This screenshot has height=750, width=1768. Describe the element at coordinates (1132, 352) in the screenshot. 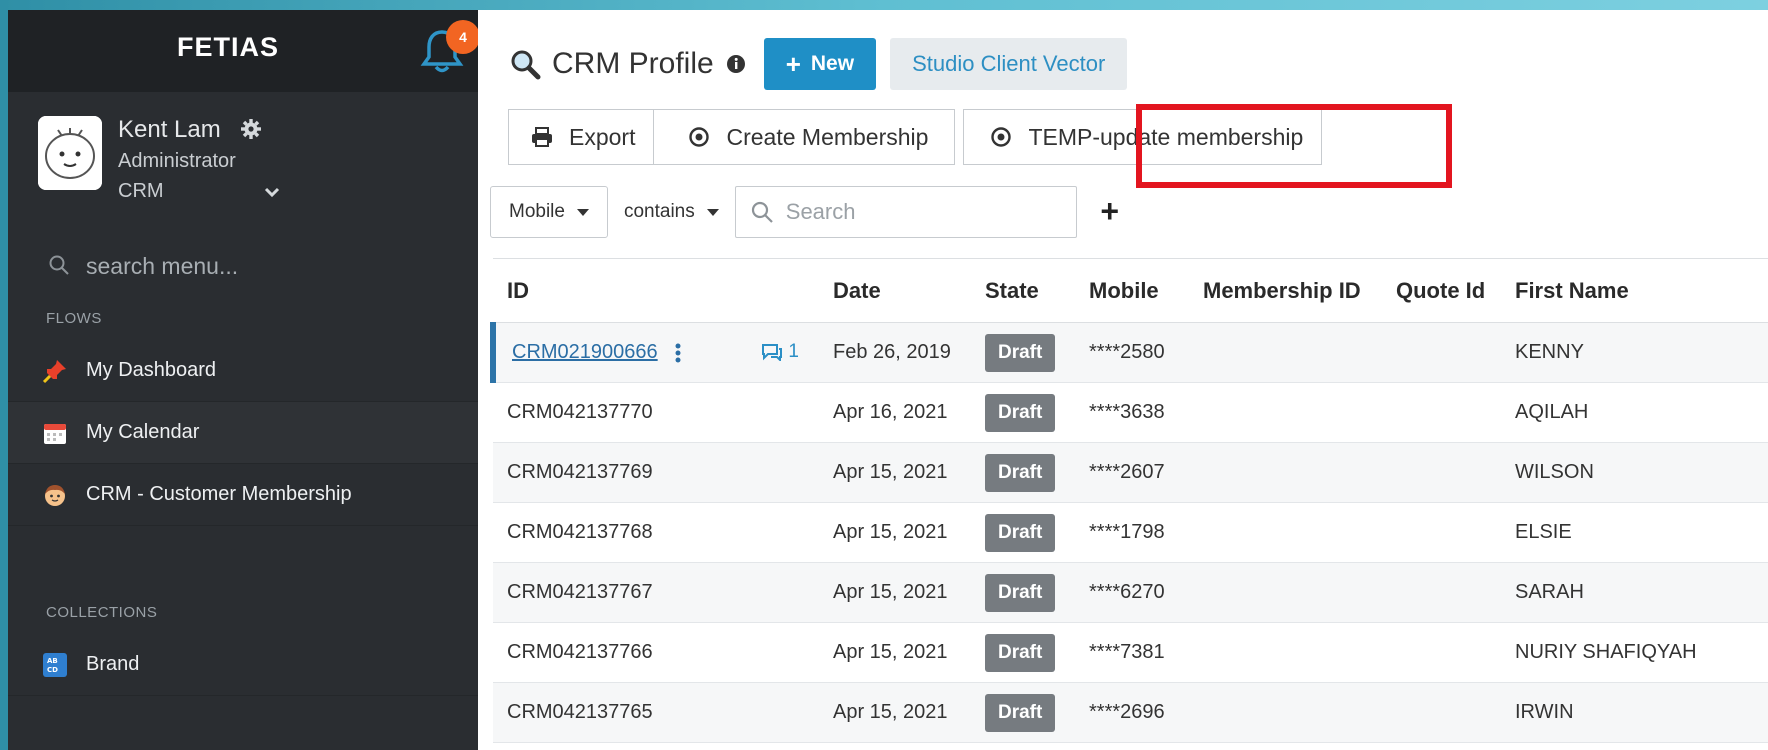

I see `cell-mobile: ****2580` at that location.